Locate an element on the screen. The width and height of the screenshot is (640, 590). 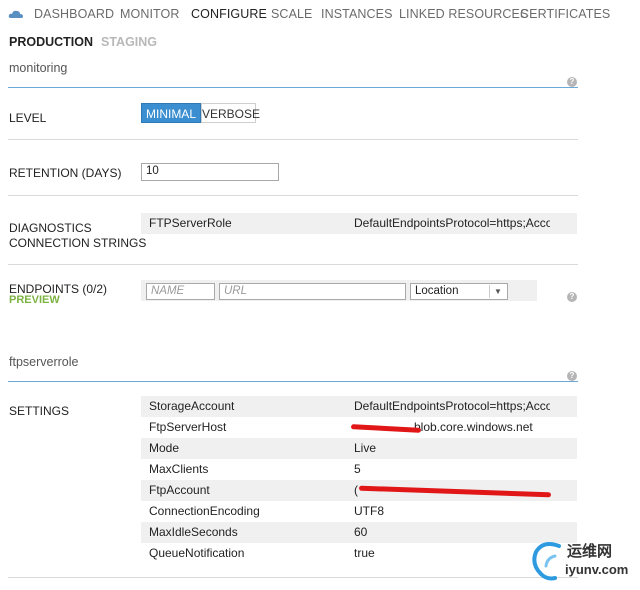
env-staging-tab: STAGING is located at coordinates (129, 42).